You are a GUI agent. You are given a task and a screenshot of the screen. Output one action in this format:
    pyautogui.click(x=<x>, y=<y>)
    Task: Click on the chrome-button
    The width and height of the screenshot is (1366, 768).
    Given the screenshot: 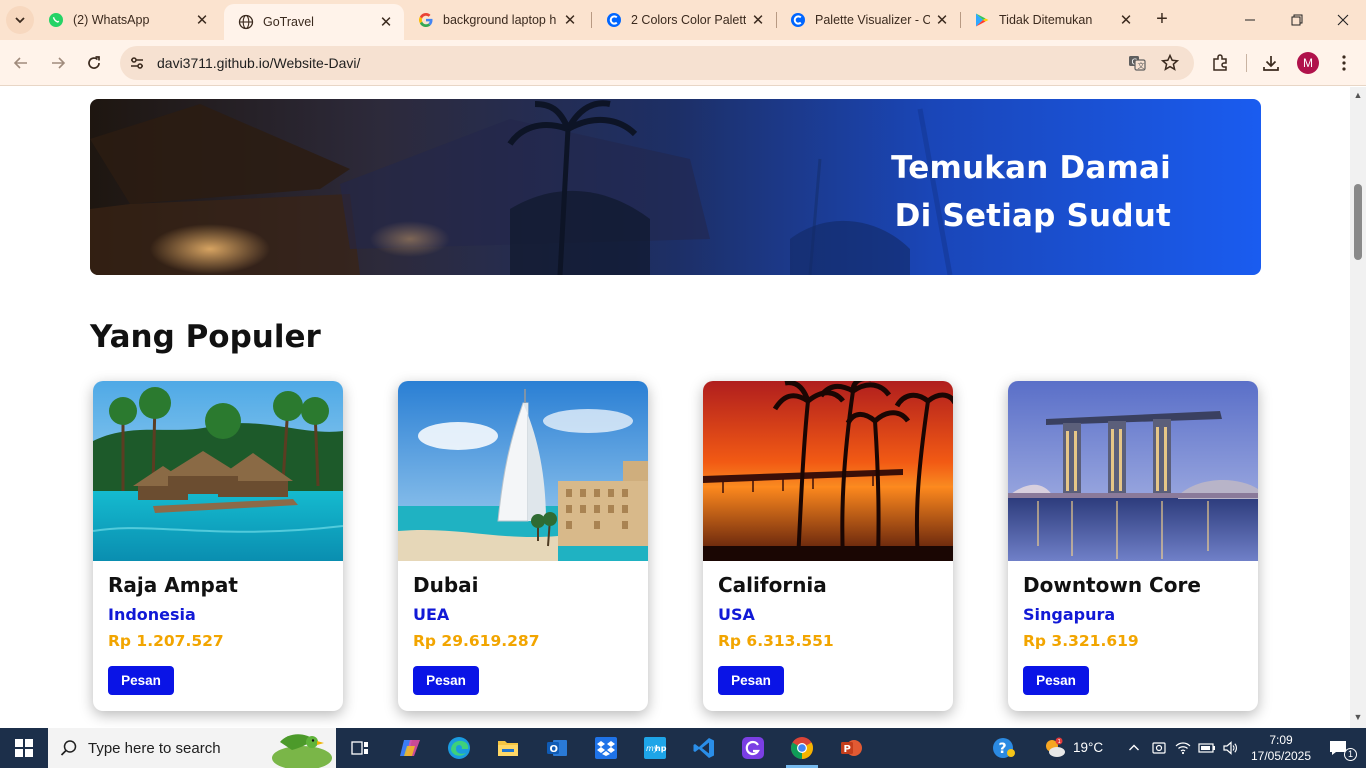 What is the action you would take?
    pyautogui.click(x=802, y=748)
    